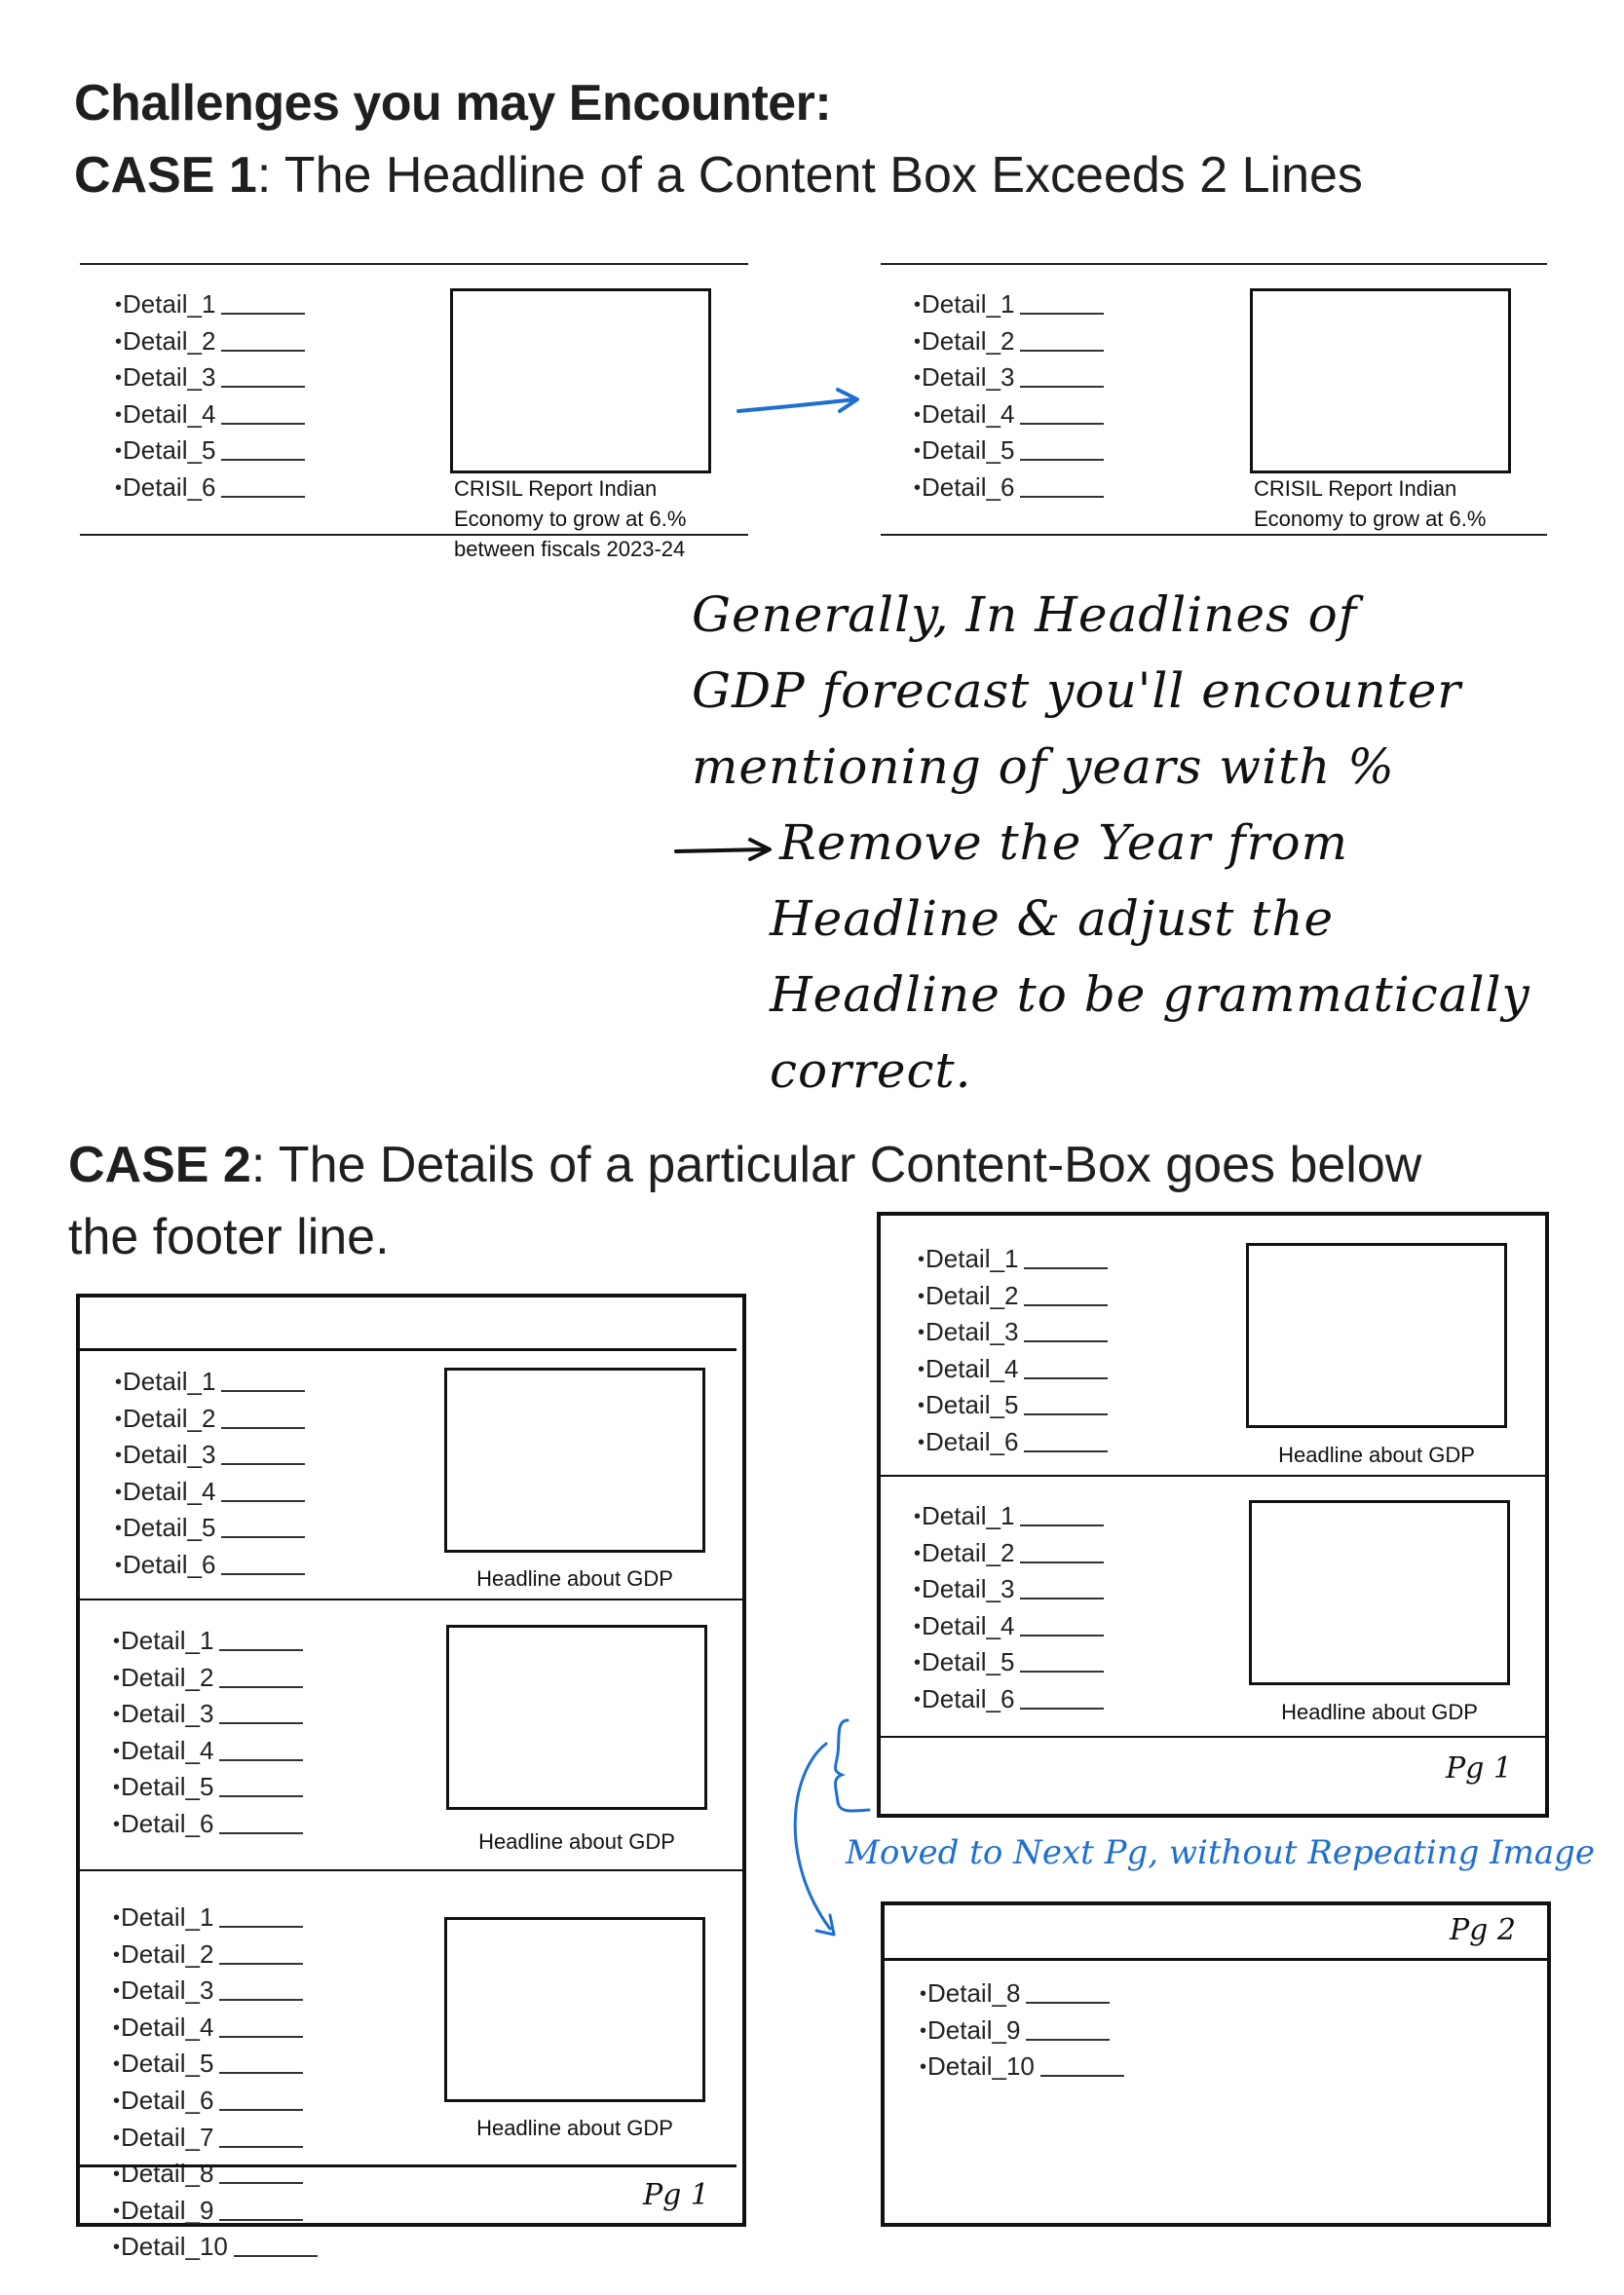 This screenshot has height=2295, width=1624. I want to click on case1-before-top-line, so click(414, 264).